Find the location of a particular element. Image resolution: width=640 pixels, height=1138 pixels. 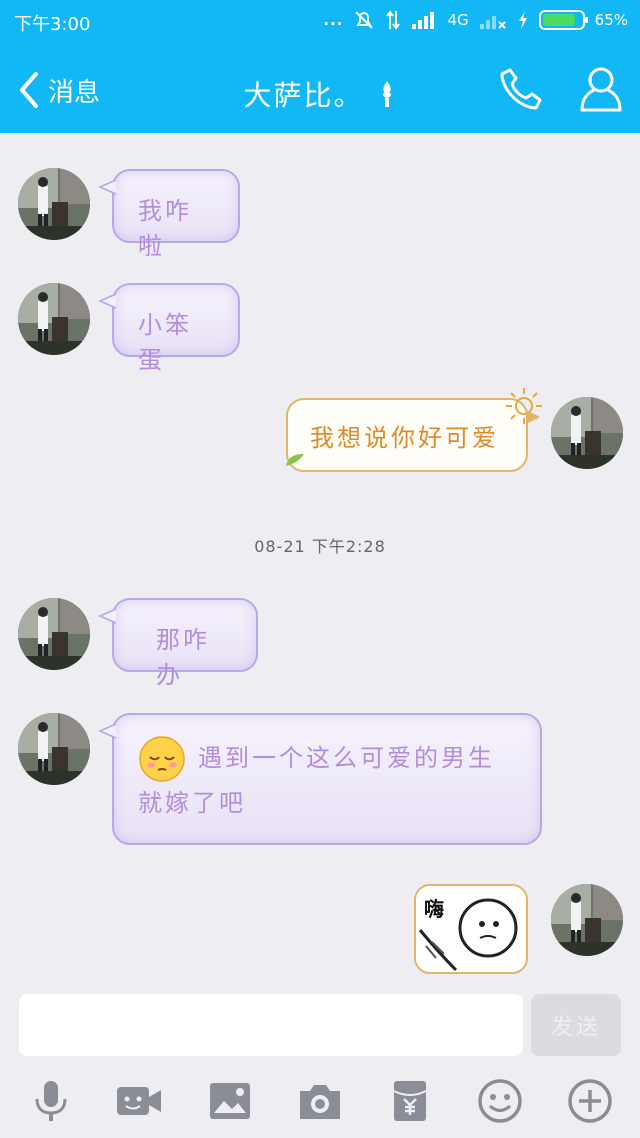

message-input is located at coordinates (271, 1025).